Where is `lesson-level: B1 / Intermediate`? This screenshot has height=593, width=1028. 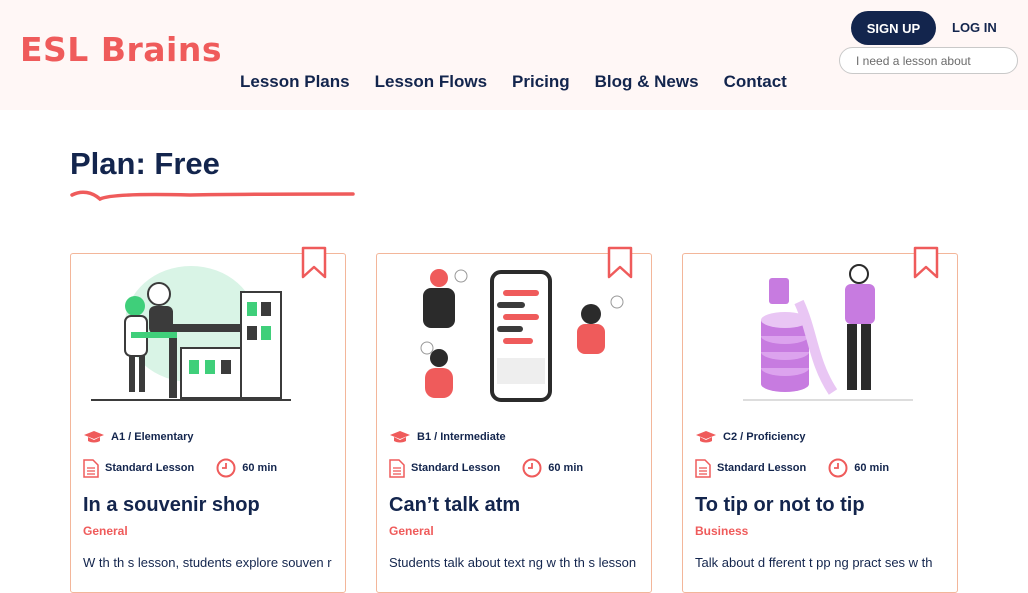
lesson-level: B1 / Intermediate is located at coordinates (447, 437).